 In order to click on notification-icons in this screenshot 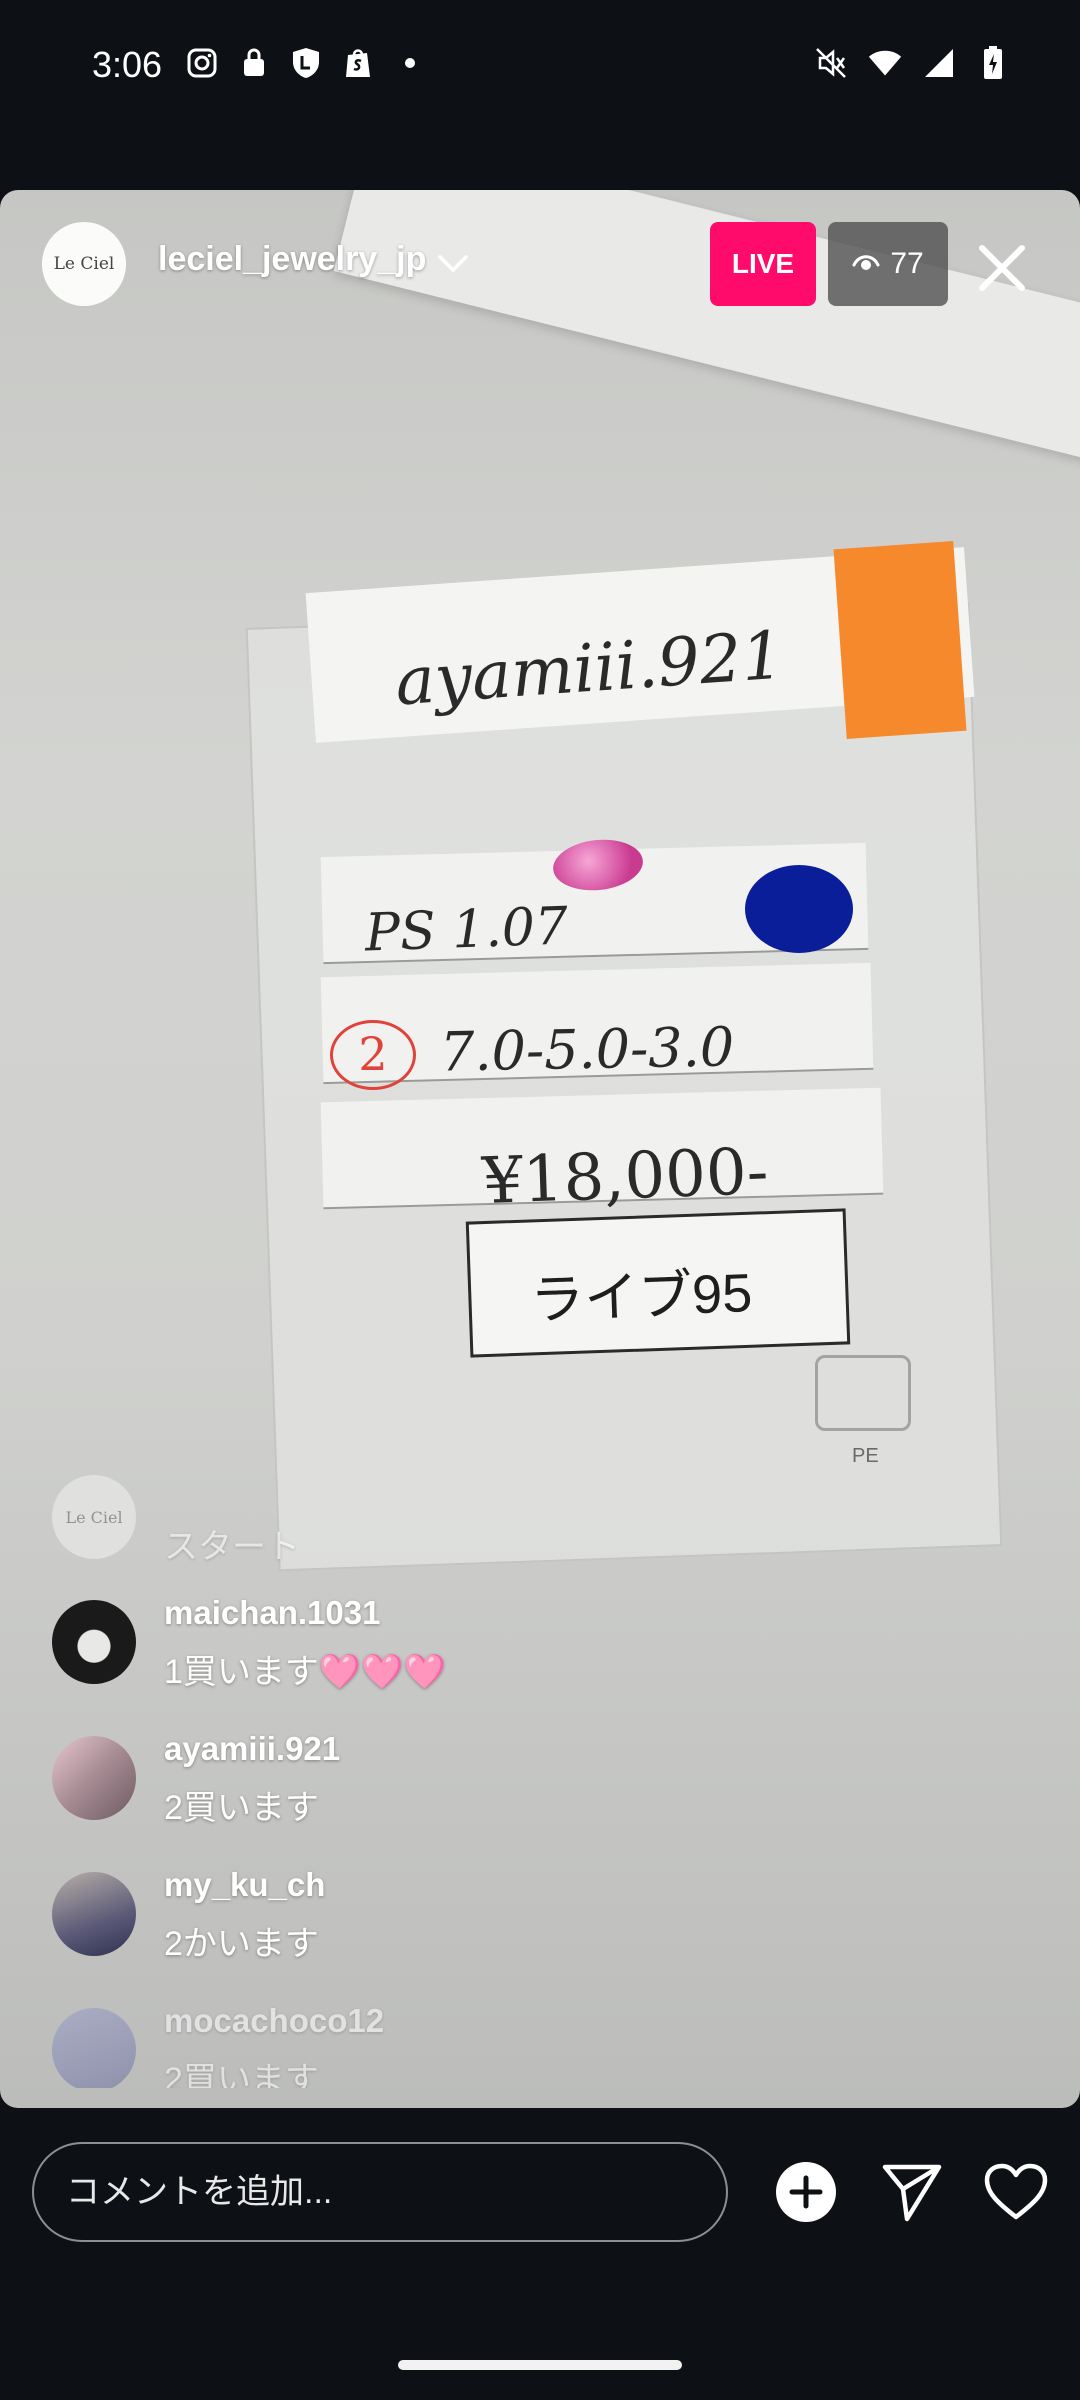, I will do `click(306, 63)`.